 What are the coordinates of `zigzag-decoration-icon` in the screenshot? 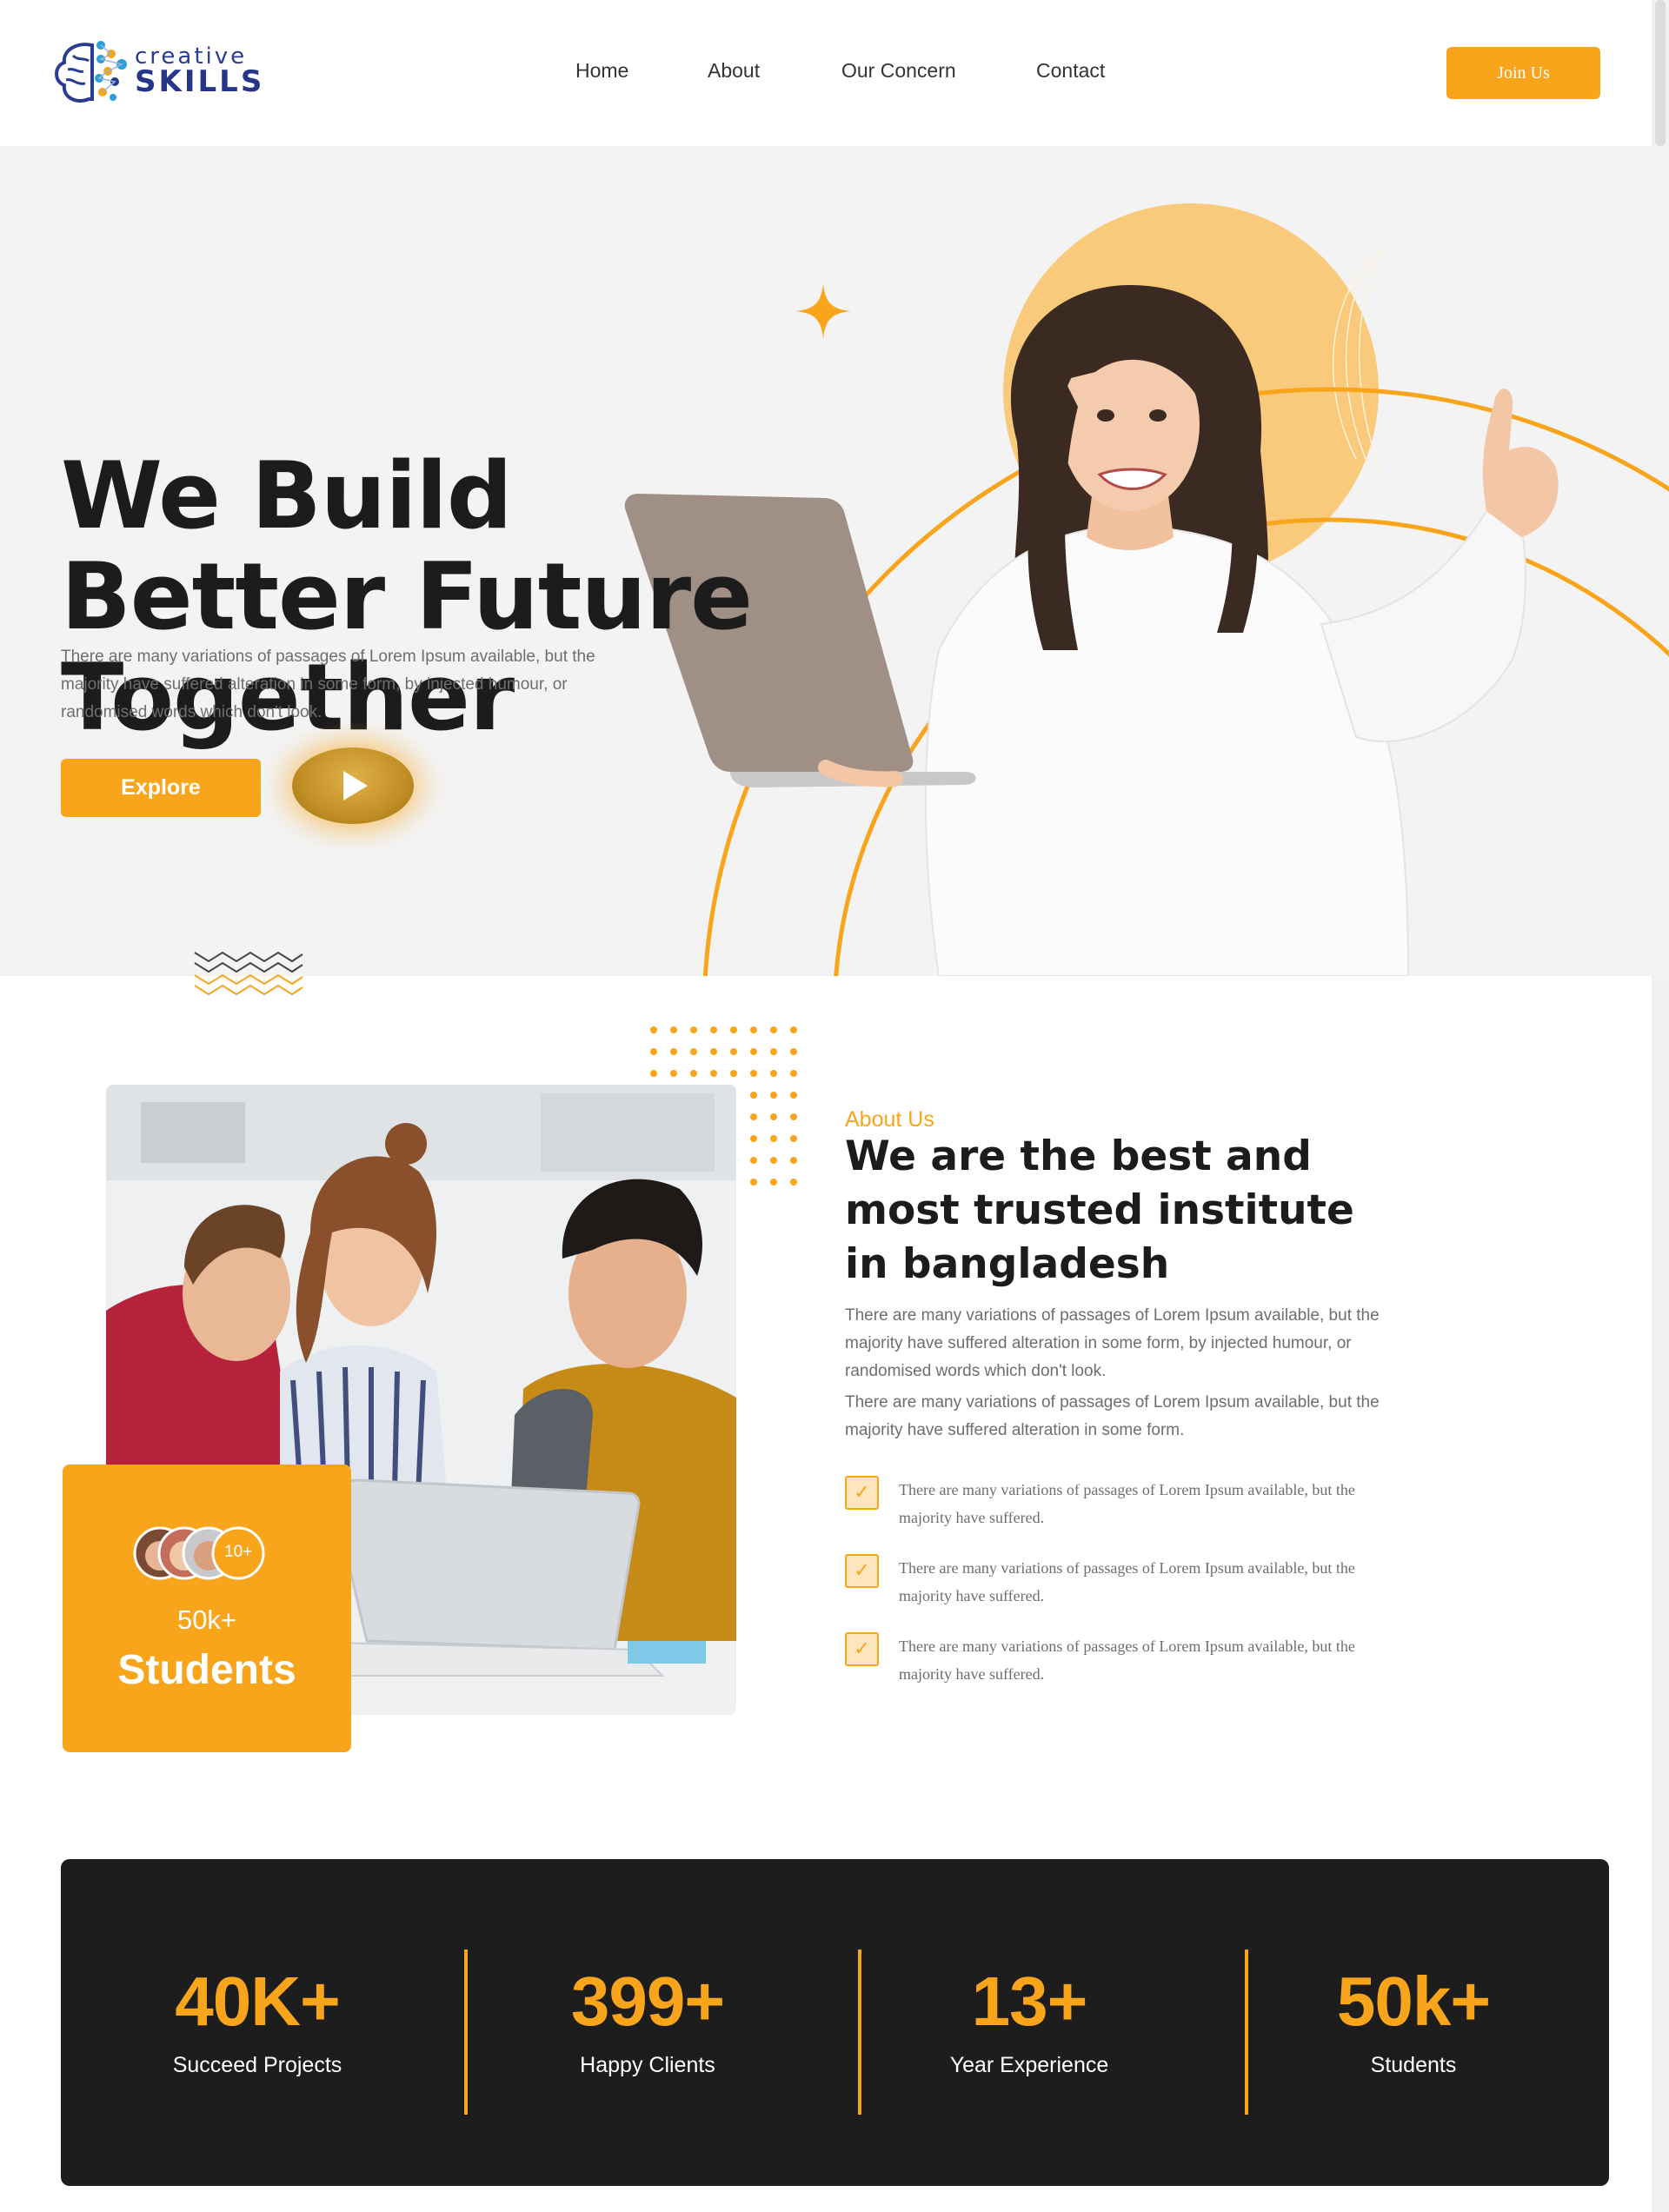 It's located at (248, 973).